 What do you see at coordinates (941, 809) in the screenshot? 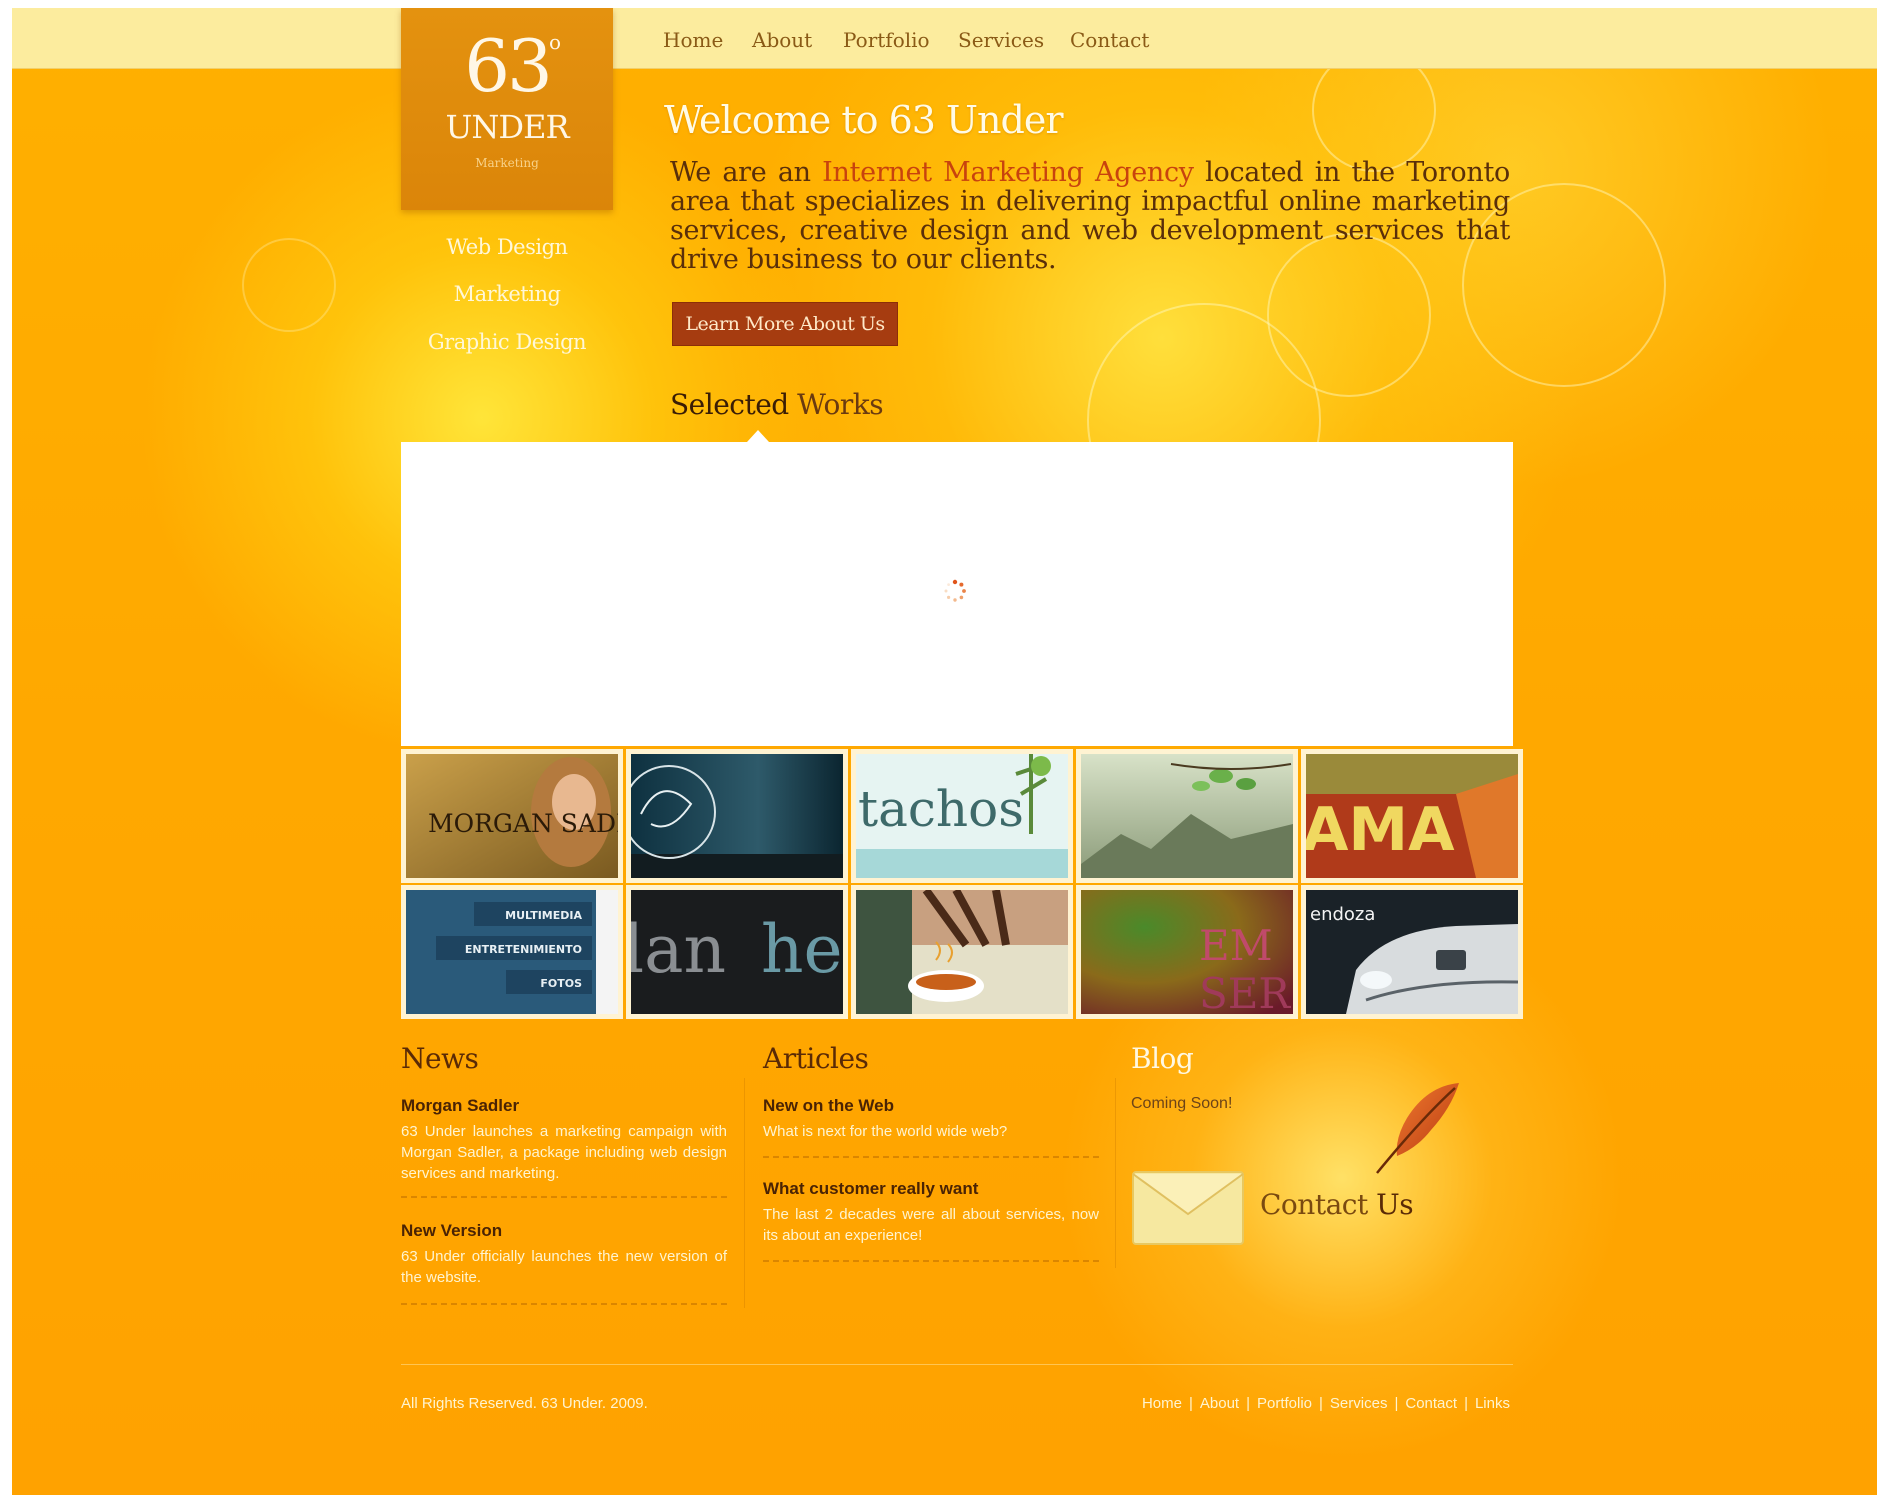
I see `tachos-text: tachos` at bounding box center [941, 809].